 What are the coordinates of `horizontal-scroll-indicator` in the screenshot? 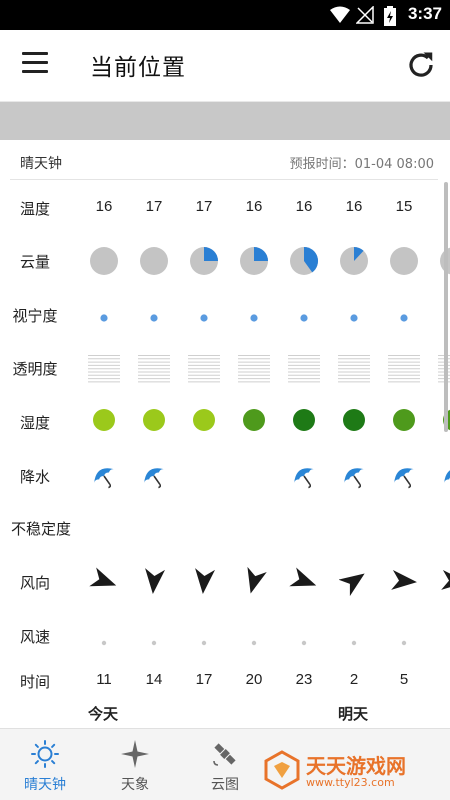 It's located at (446, 307).